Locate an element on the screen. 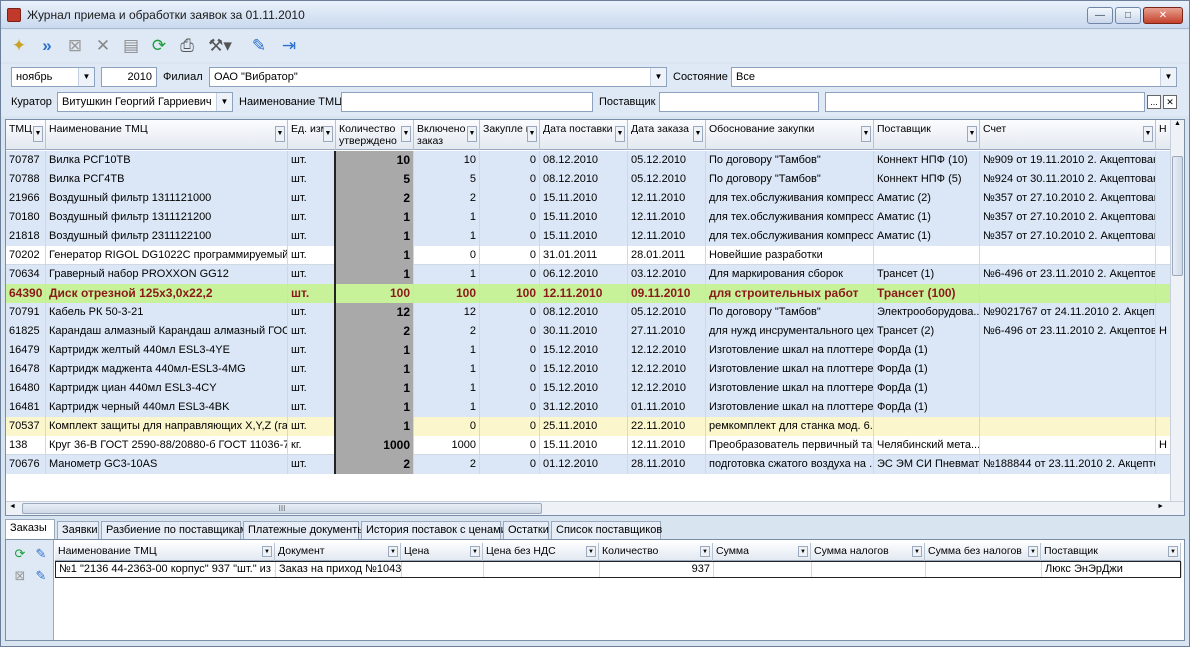  column-header: Количество утверждено ▼ is located at coordinates (375, 135).